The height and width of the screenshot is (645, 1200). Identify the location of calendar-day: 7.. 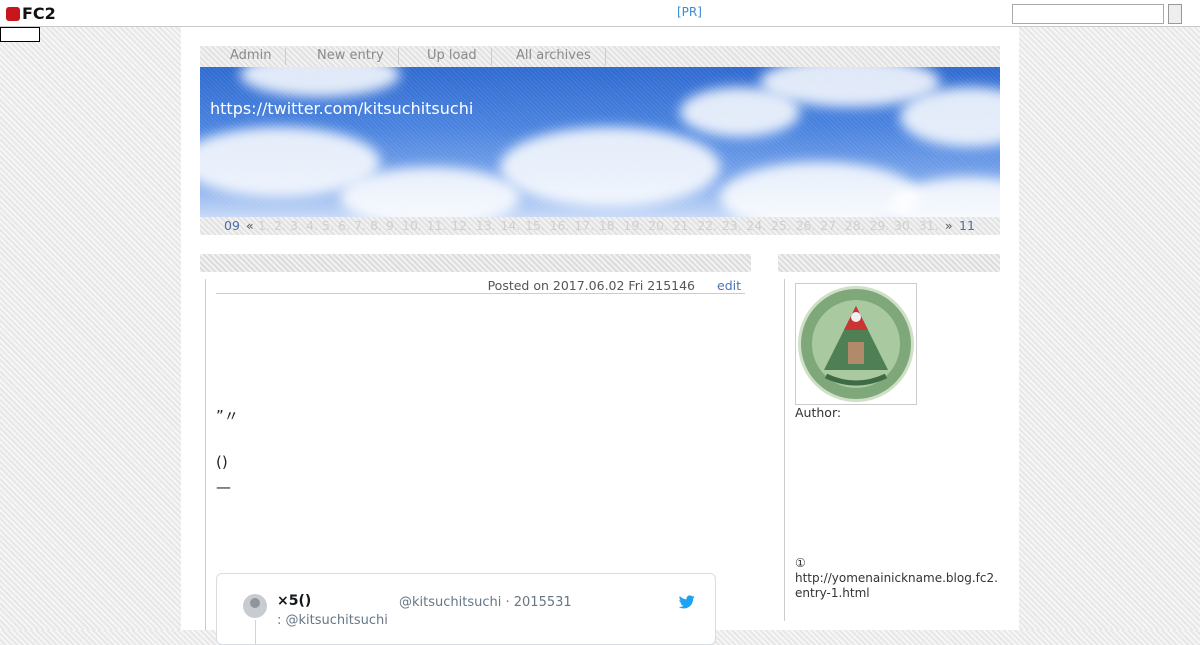
(360, 225).